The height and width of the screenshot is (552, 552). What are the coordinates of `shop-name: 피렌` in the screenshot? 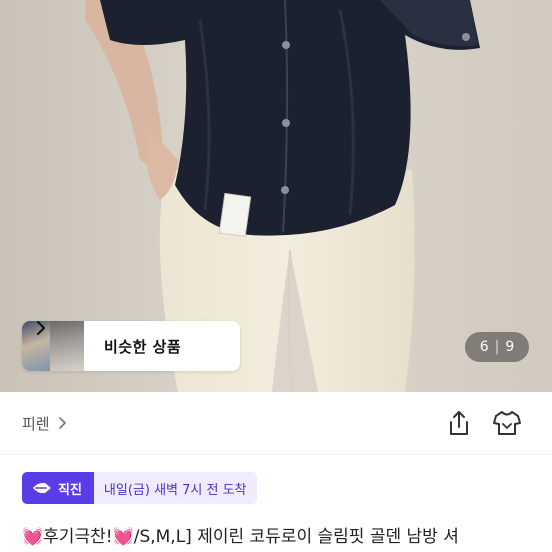 It's located at (36, 423).